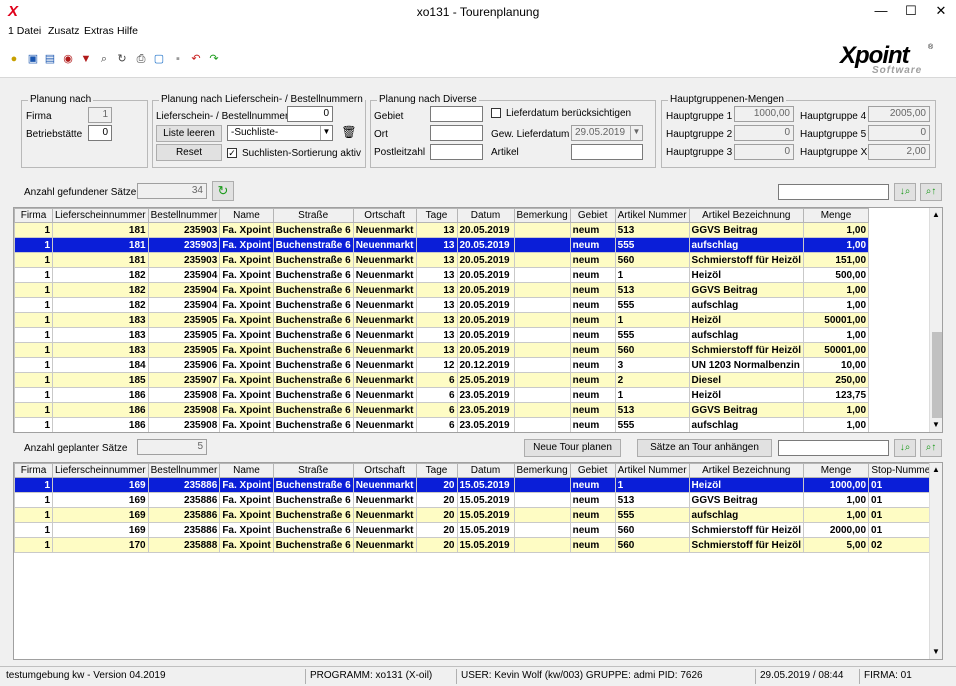 This screenshot has width=956, height=686. Describe the element at coordinates (14, 59) in the screenshot. I see `lightbulb-icon: ●` at that location.